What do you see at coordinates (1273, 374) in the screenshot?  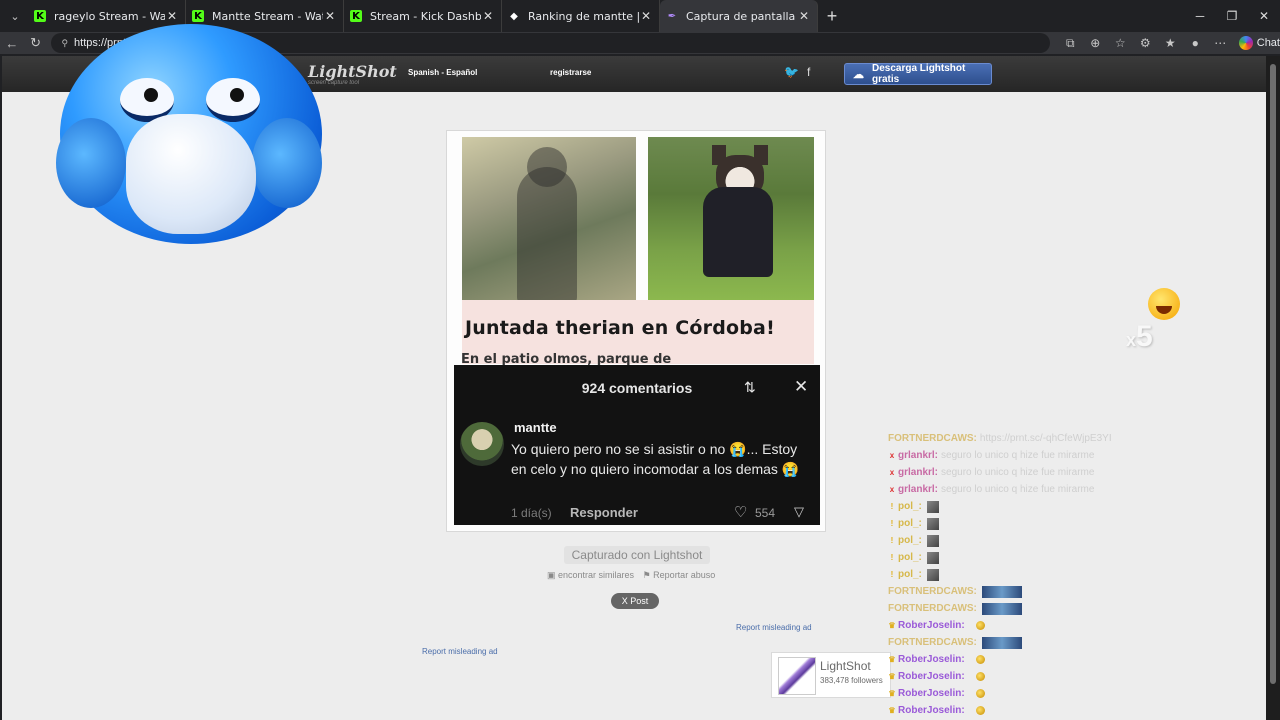 I see `scrollbar-thumb` at bounding box center [1273, 374].